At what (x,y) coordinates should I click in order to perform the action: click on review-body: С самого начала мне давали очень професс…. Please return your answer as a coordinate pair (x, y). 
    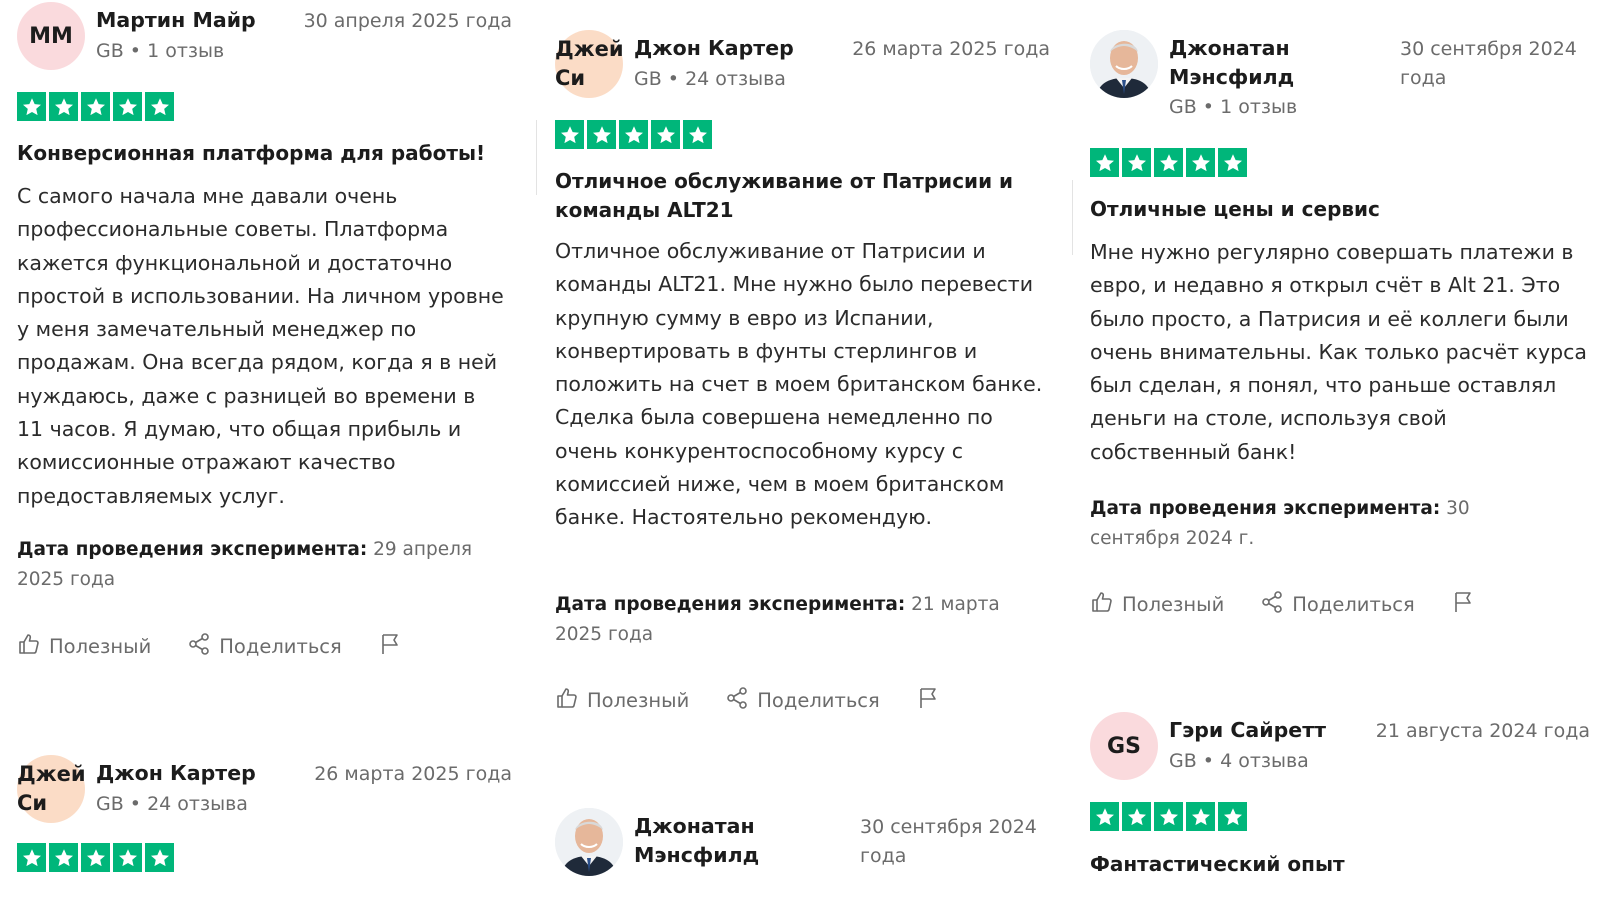
    Looking at the image, I should click on (260, 346).